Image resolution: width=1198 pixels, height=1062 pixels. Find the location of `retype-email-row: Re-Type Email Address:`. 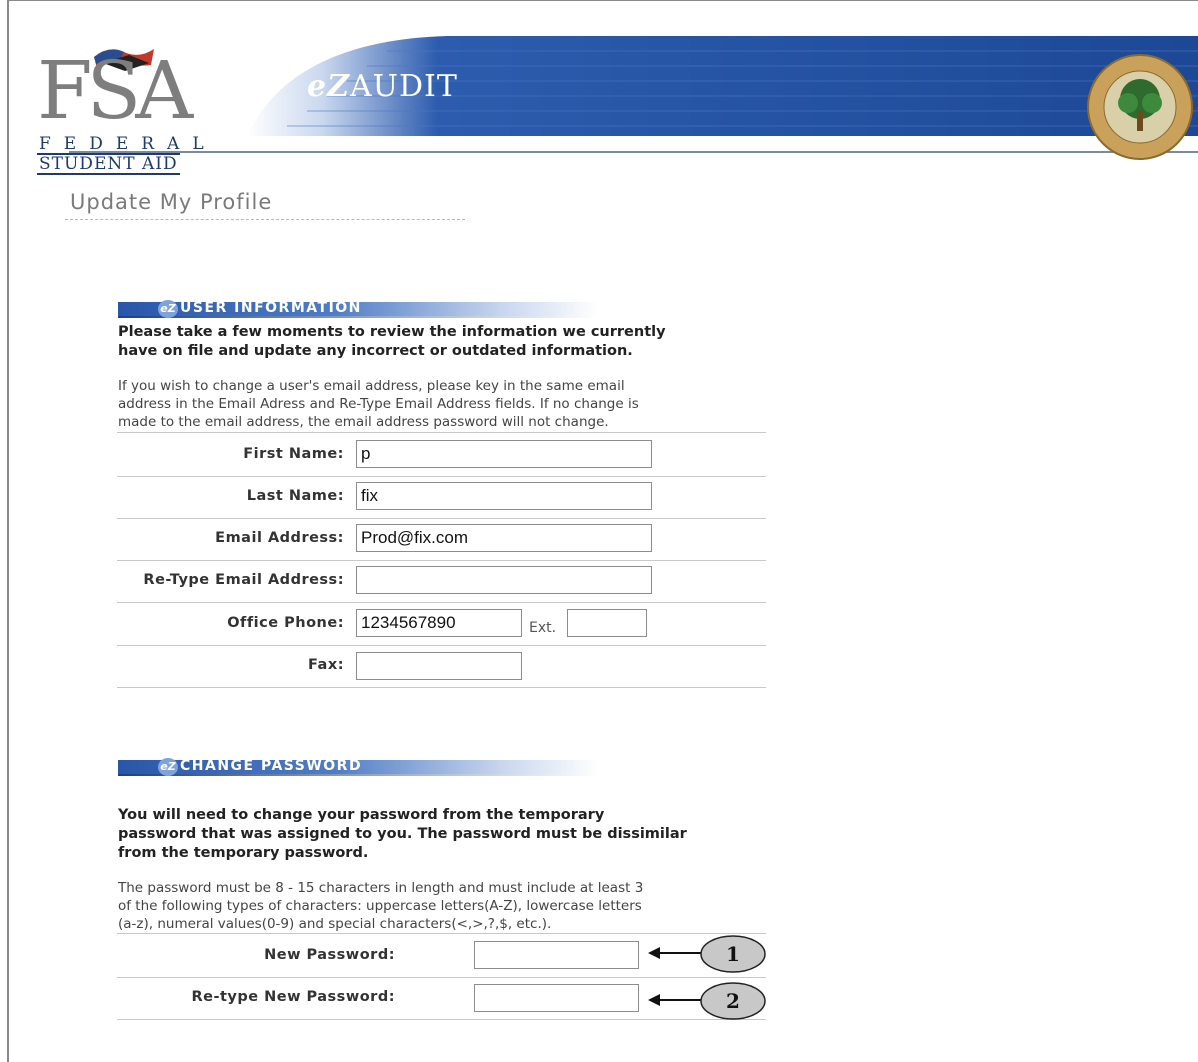

retype-email-row: Re-Type Email Address: is located at coordinates (441, 581).